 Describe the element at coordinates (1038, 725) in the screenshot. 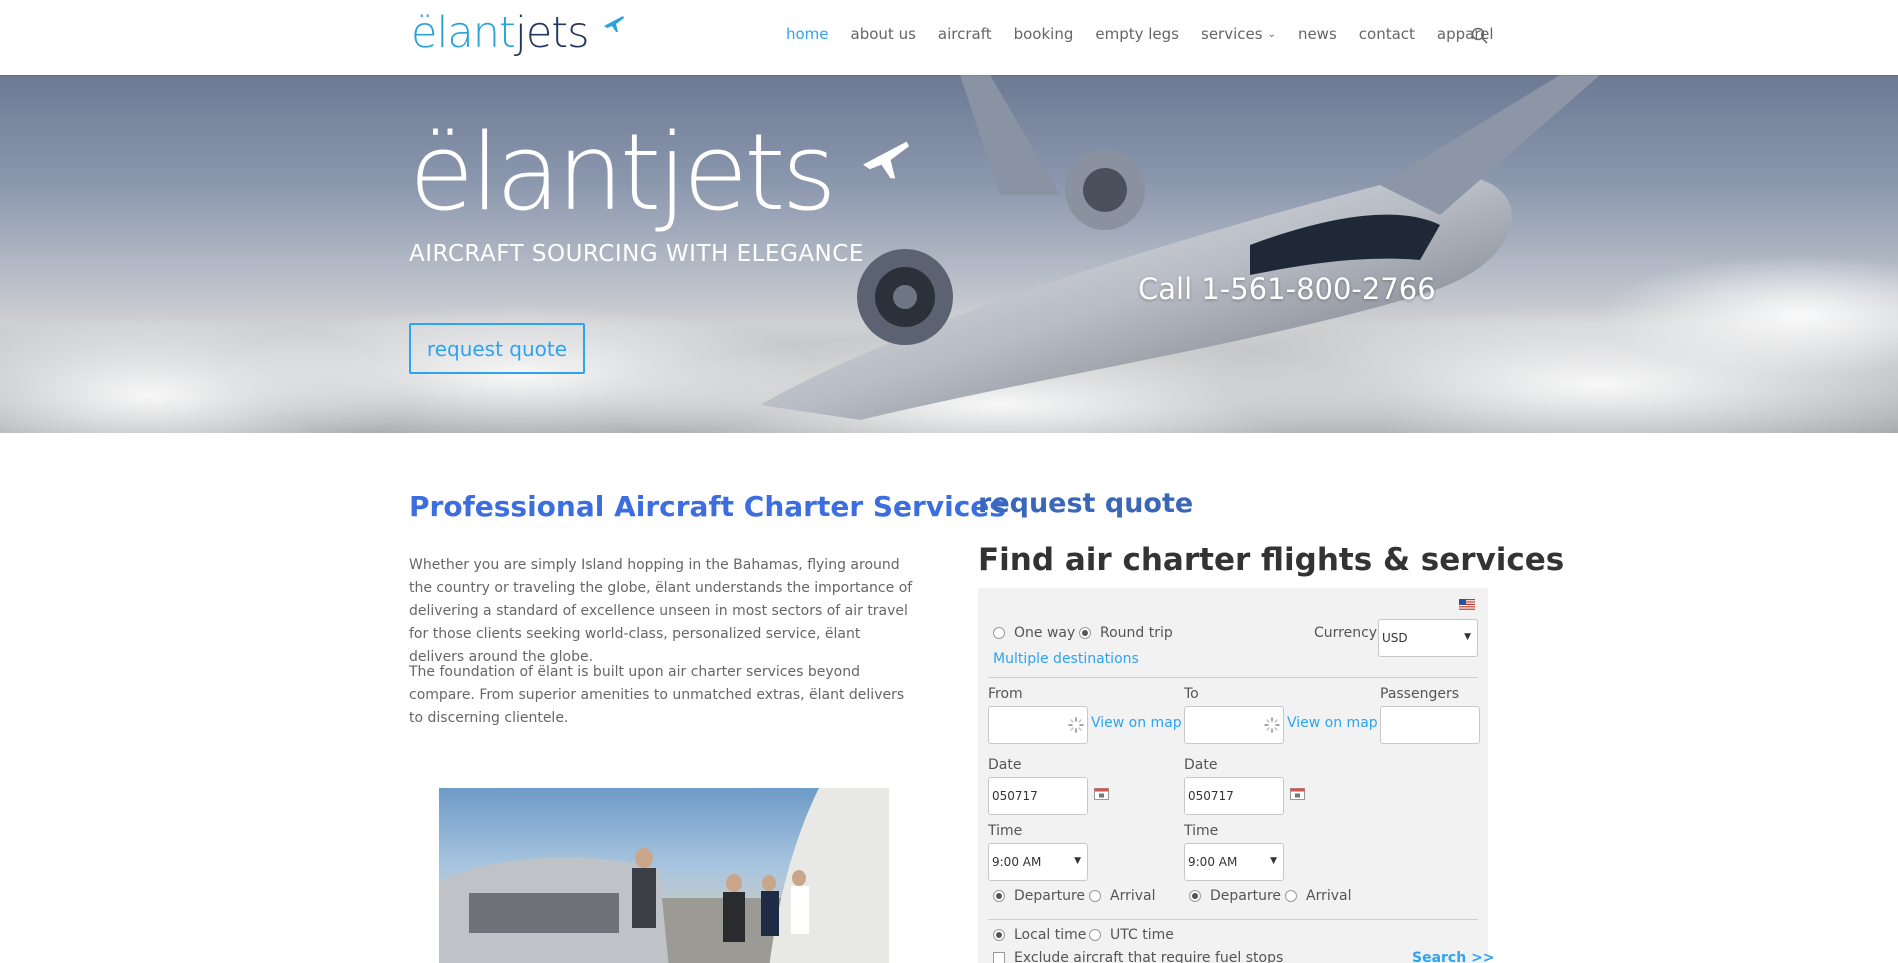

I see `from-input` at that location.